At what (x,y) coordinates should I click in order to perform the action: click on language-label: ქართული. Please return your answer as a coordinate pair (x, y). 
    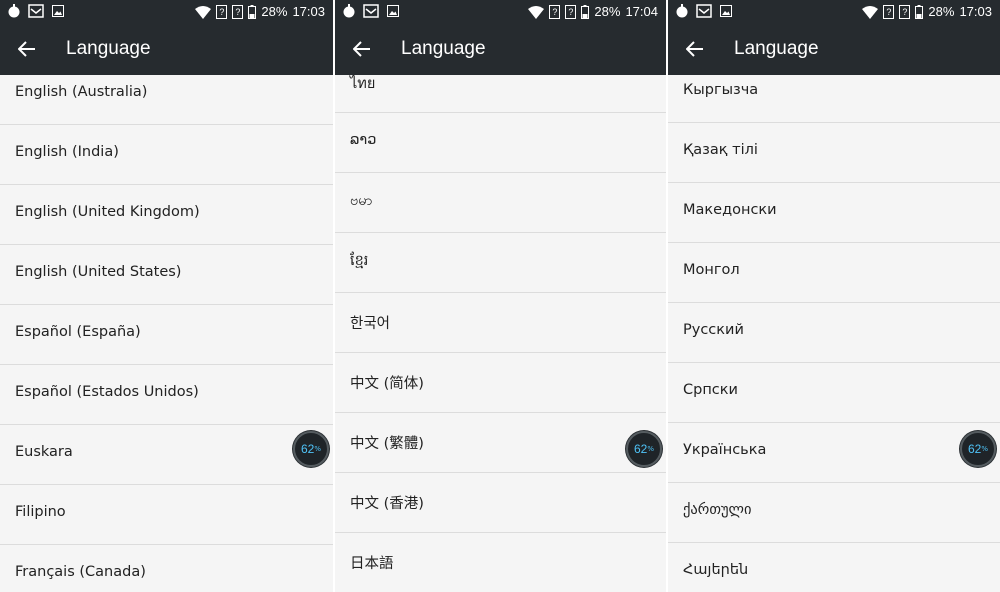
    Looking at the image, I should click on (717, 510).